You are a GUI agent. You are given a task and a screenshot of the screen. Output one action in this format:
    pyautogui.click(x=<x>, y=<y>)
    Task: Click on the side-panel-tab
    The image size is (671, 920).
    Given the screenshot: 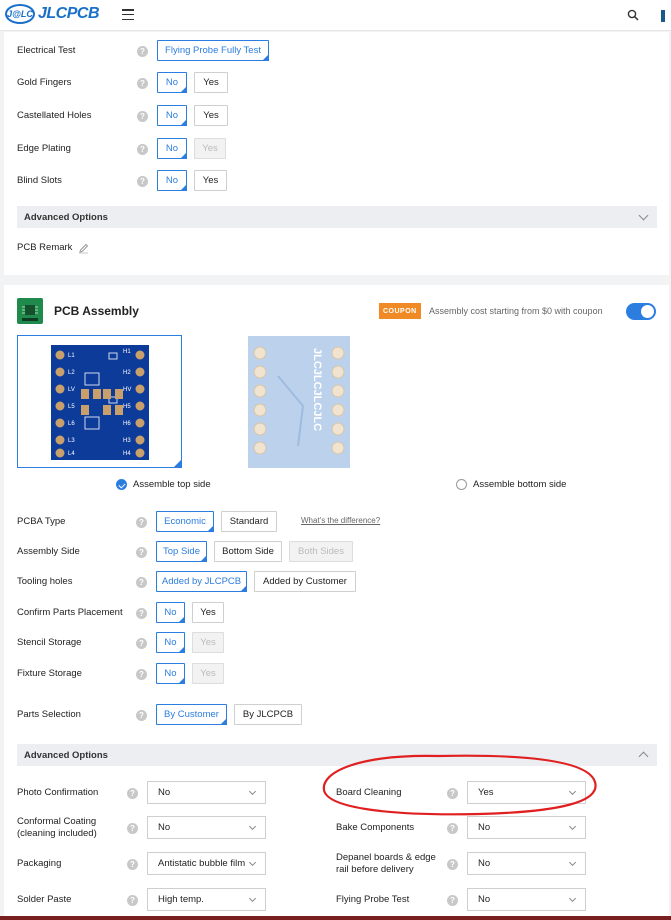 What is the action you would take?
    pyautogui.click(x=663, y=16)
    